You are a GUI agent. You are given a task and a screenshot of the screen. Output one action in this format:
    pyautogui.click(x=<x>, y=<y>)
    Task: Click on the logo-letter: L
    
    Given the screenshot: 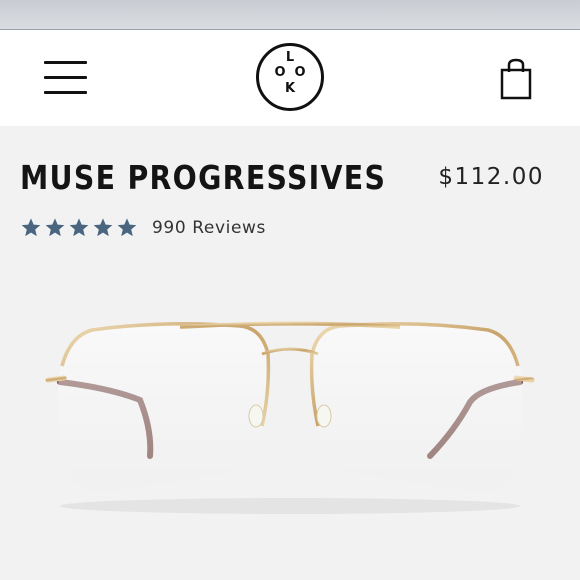 What is the action you would take?
    pyautogui.click(x=290, y=57)
    